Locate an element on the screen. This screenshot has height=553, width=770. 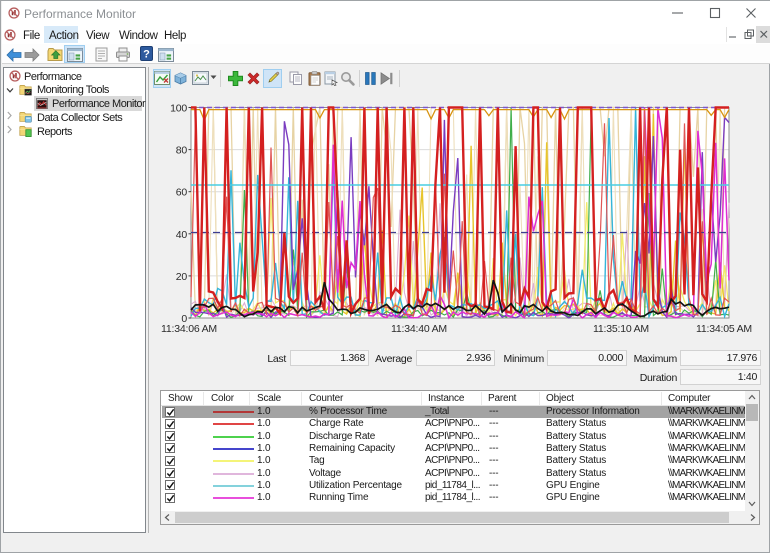
svg-text: 40 is located at coordinates (182, 235).